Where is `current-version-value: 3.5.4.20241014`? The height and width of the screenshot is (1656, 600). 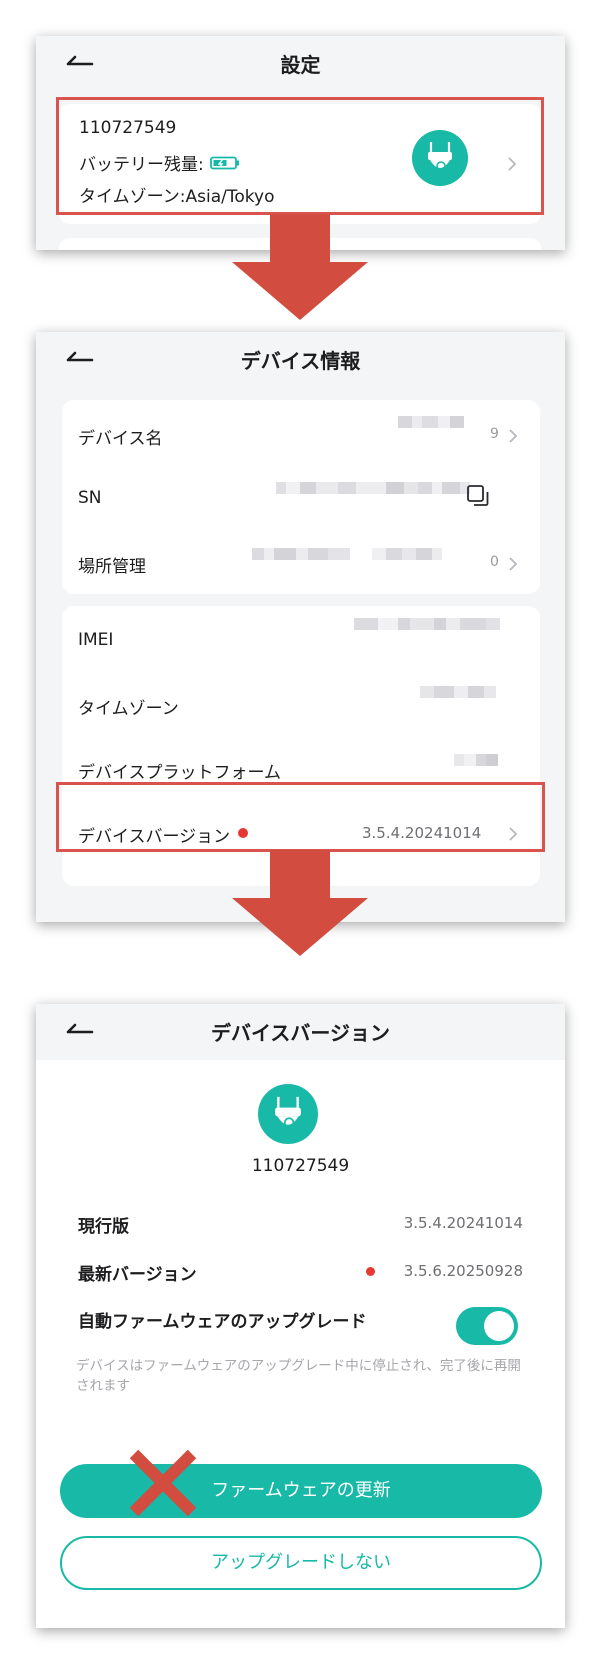 current-version-value: 3.5.4.20241014 is located at coordinates (463, 1223).